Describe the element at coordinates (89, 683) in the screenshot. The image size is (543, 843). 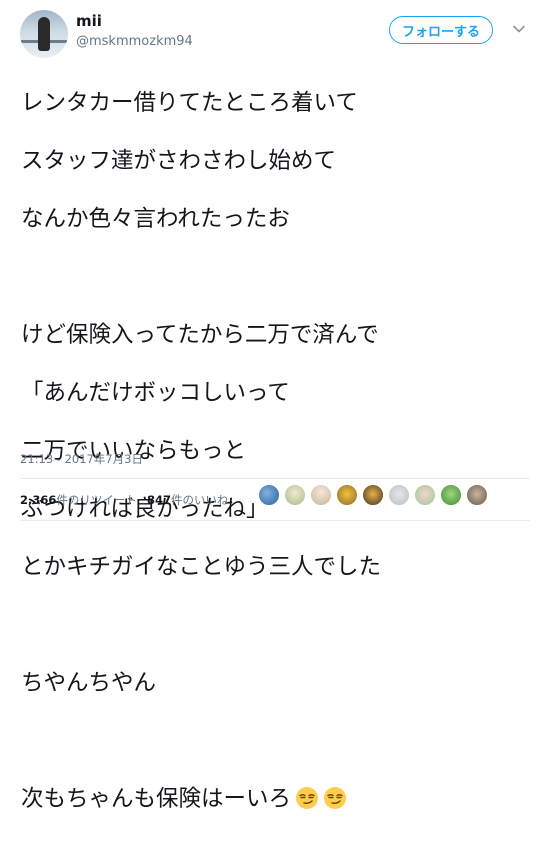
I see `tweet-line: ちやんちやん` at that location.